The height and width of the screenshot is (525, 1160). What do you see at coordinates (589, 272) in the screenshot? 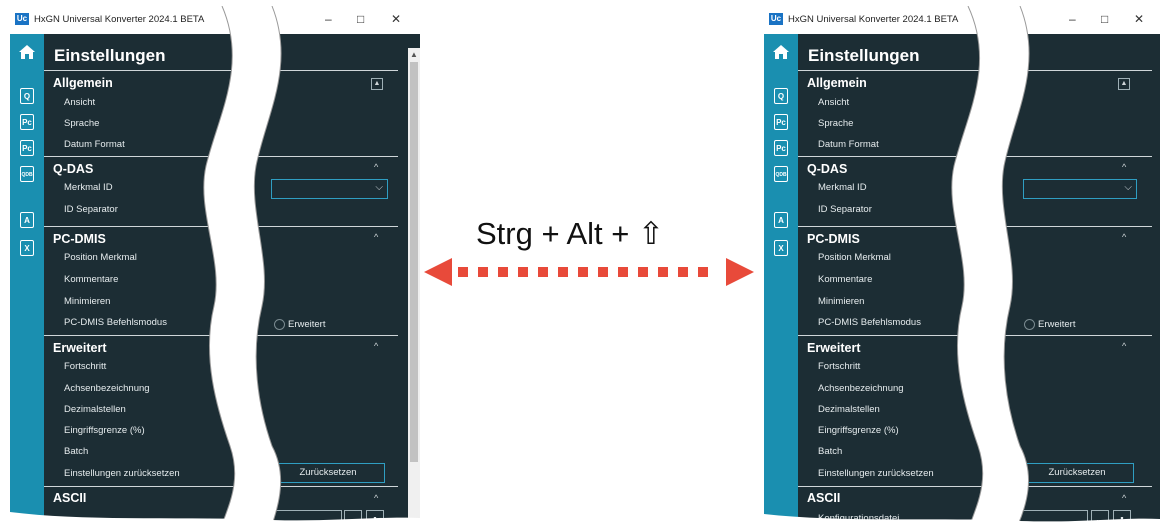
I see `double-arrow-icon` at bounding box center [589, 272].